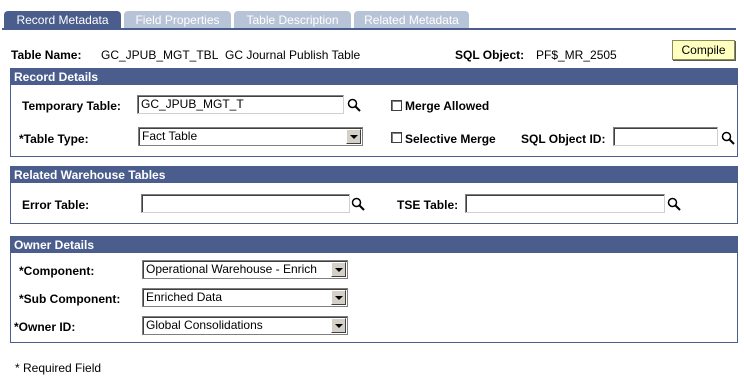 The width and height of the screenshot is (744, 379). What do you see at coordinates (57, 271) in the screenshot?
I see `component-label: *Component:` at bounding box center [57, 271].